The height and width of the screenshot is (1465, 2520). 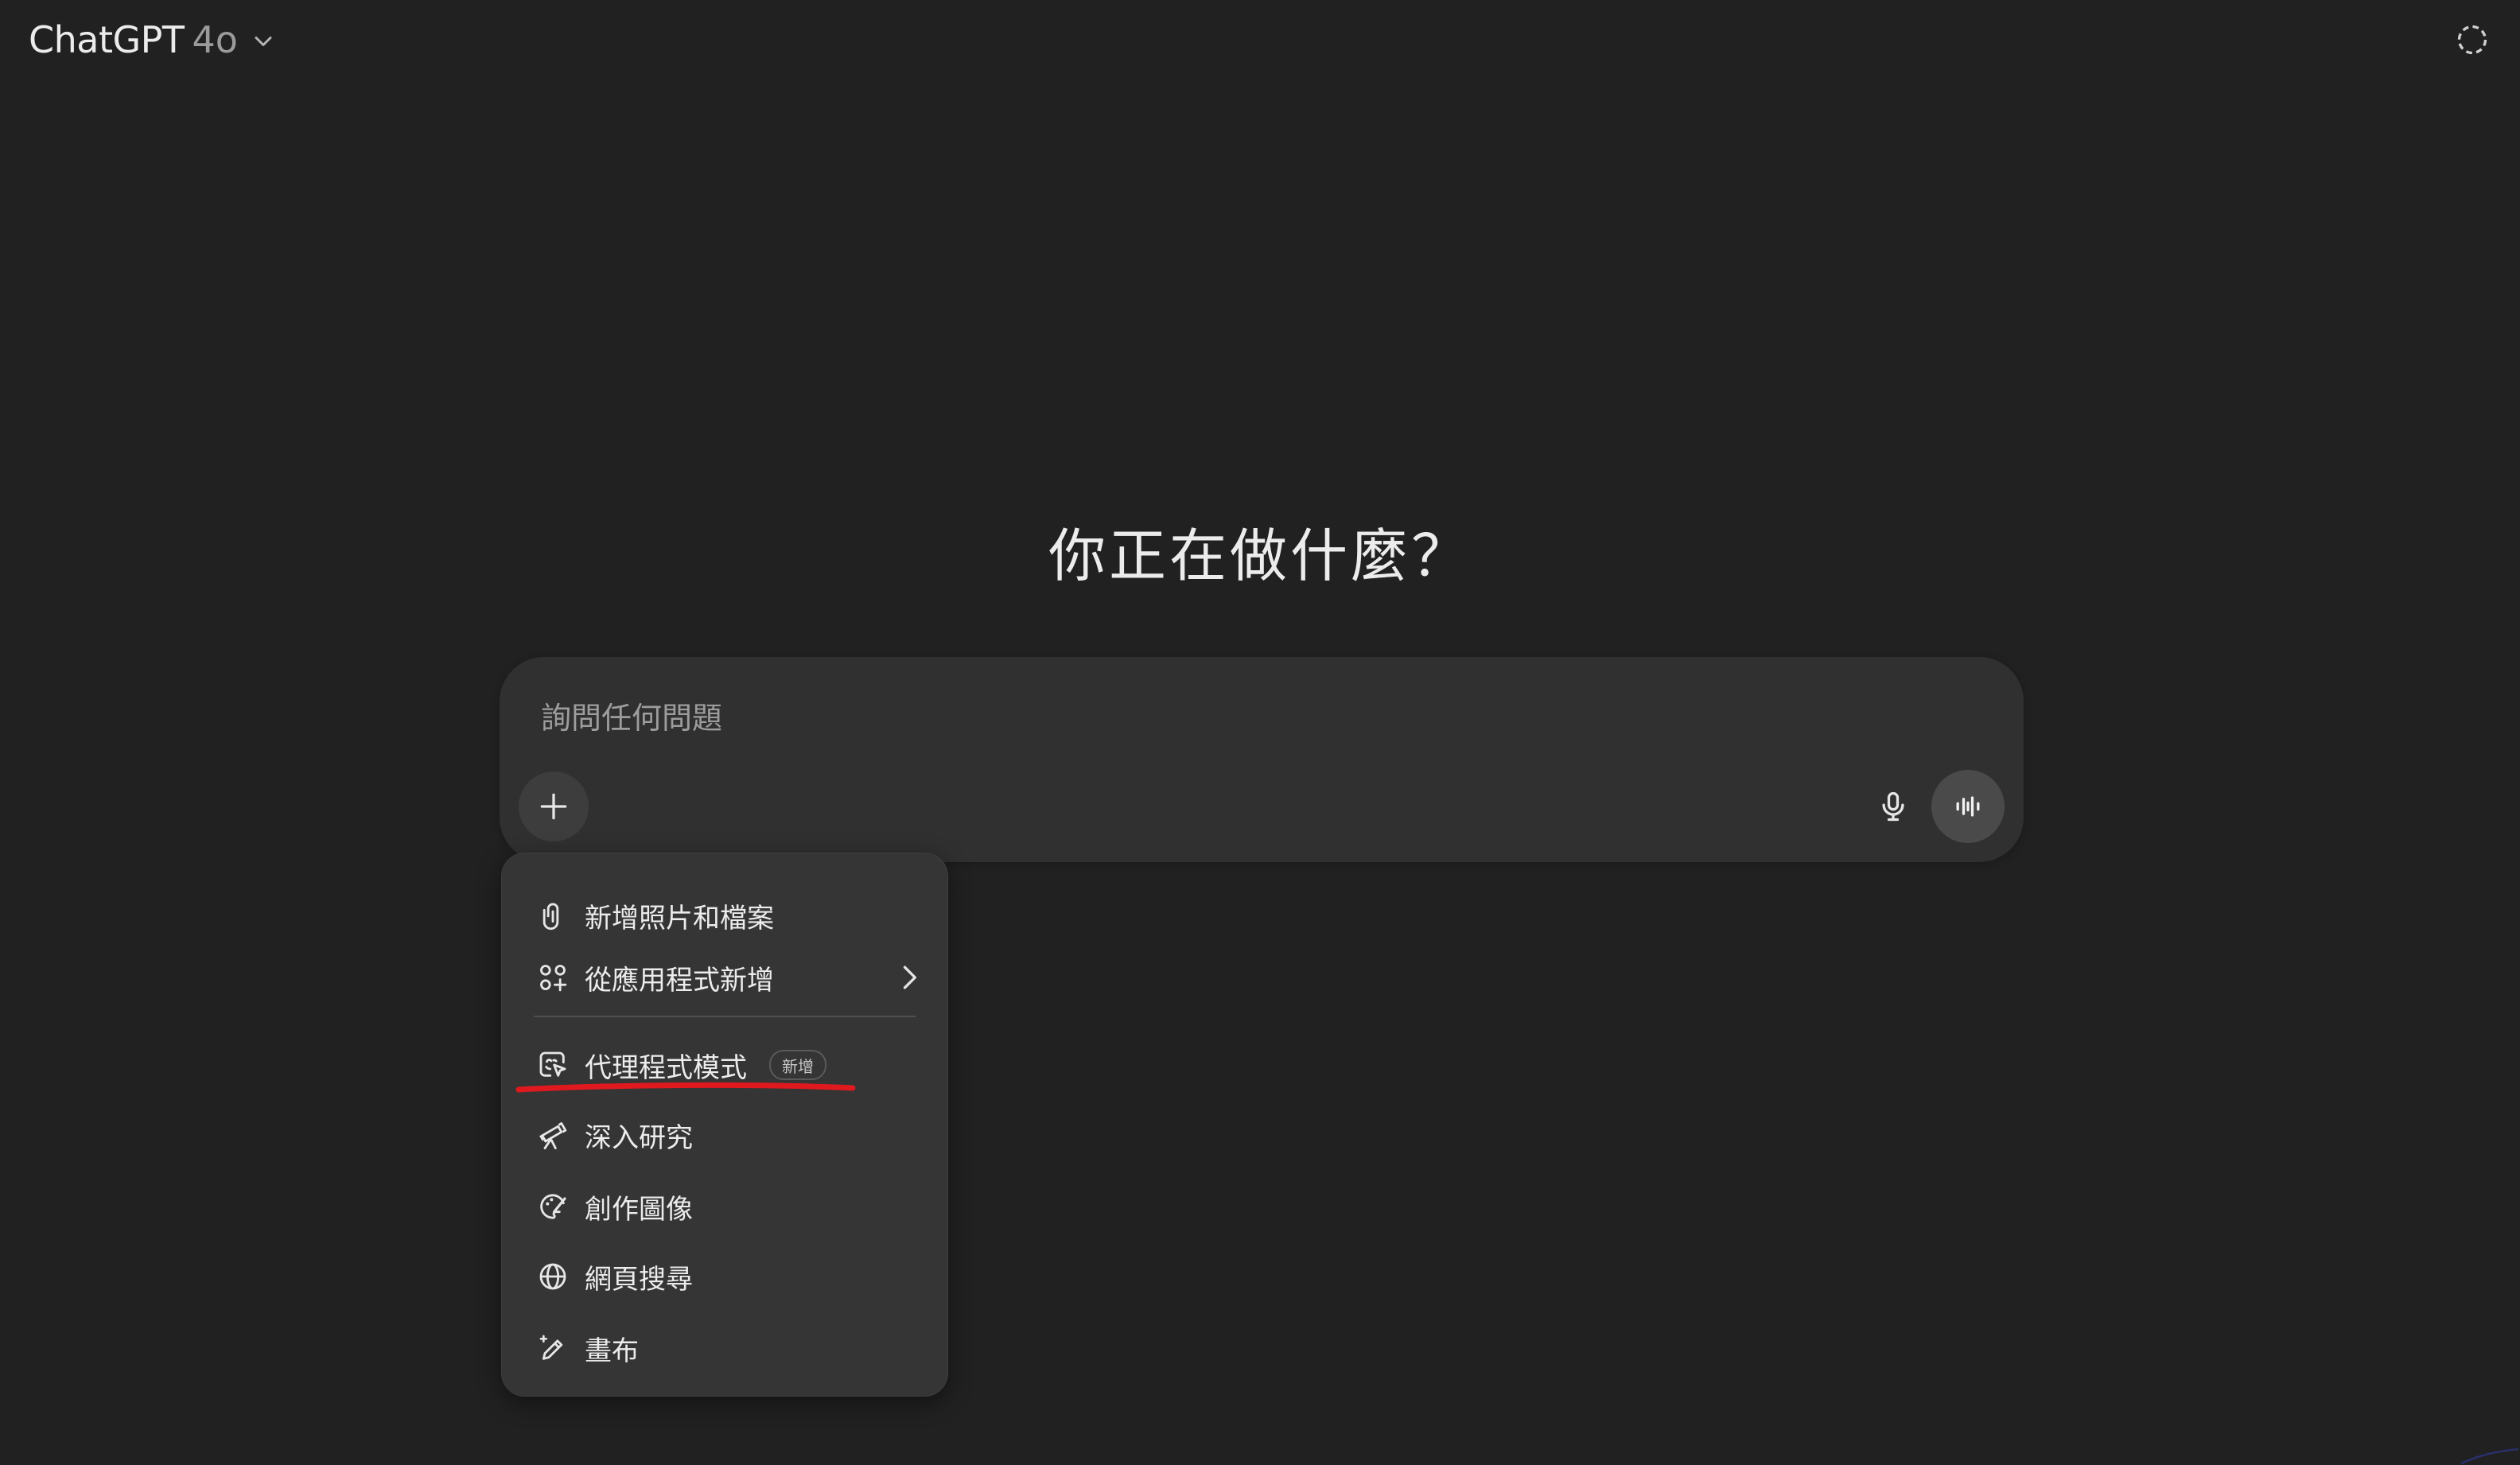 I want to click on menu-divider, so click(x=725, y=1016).